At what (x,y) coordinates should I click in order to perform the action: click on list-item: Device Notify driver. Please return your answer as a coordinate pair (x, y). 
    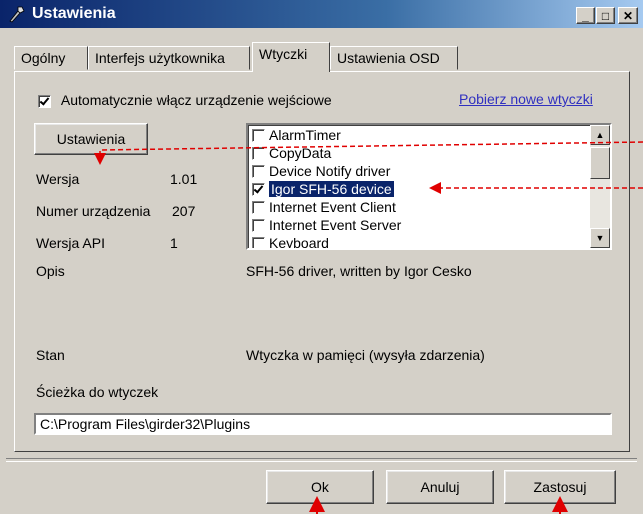
    Looking at the image, I should click on (417, 171).